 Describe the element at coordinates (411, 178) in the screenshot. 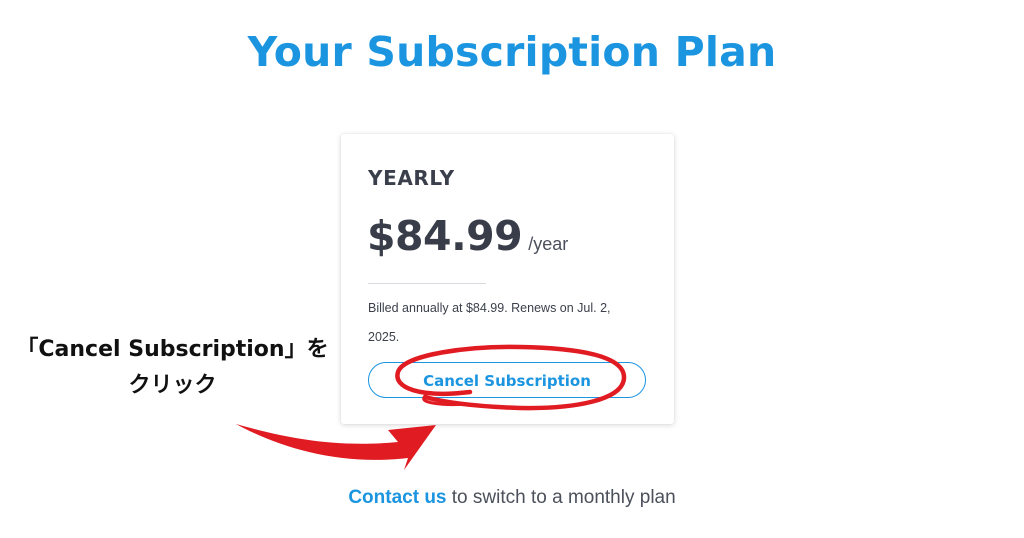

I see `plan-name: YEARLY` at that location.